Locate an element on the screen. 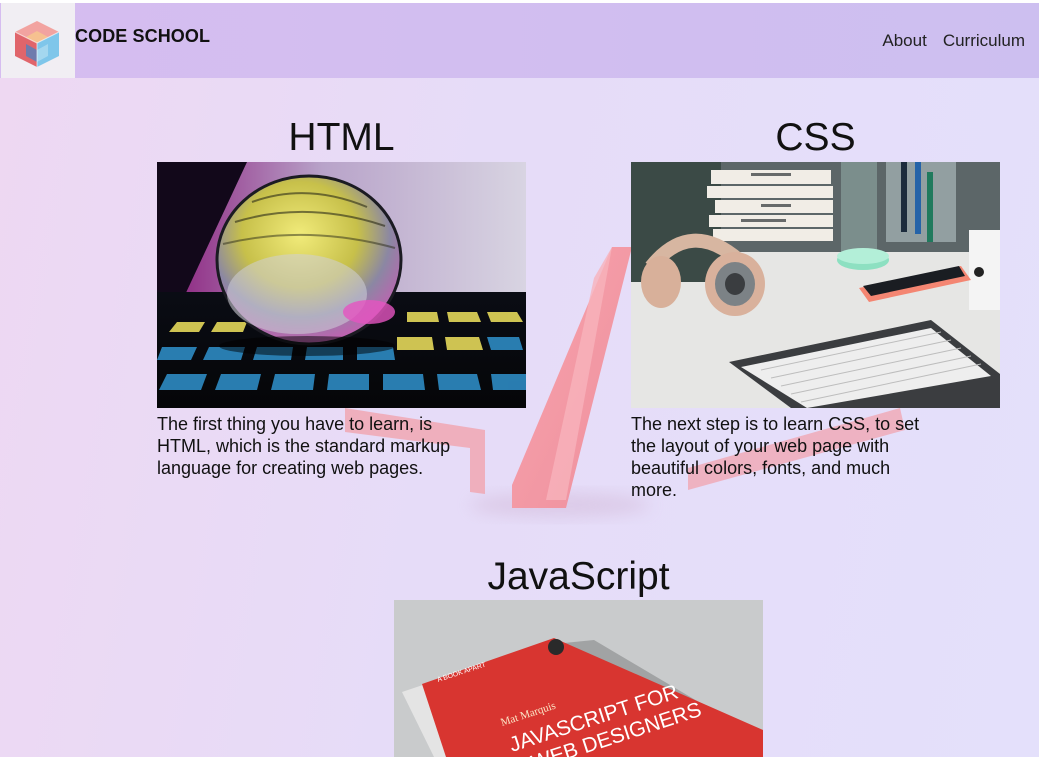 This screenshot has height=757, width=1039. crystal-ball-photo is located at coordinates (341, 285).